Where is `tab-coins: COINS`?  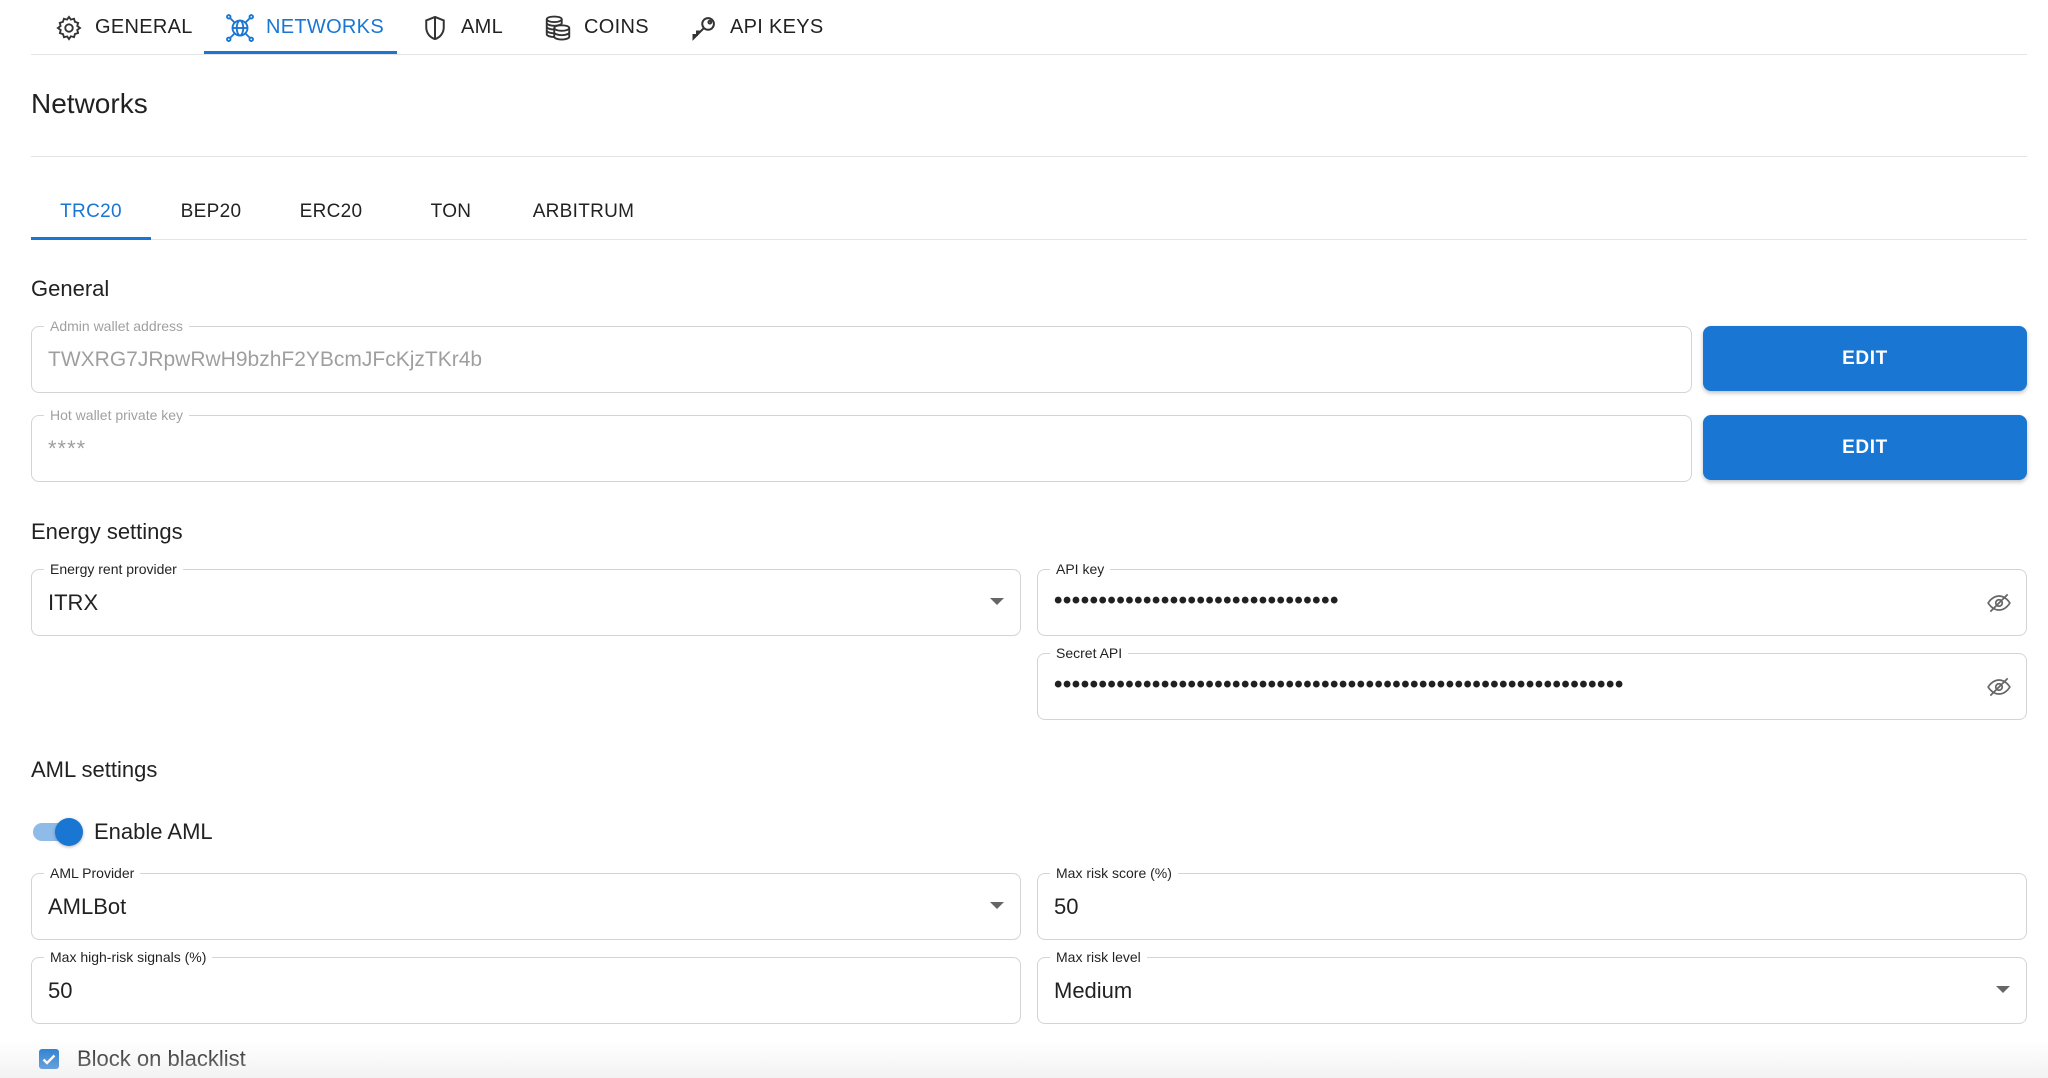 tab-coins: COINS is located at coordinates (595, 27).